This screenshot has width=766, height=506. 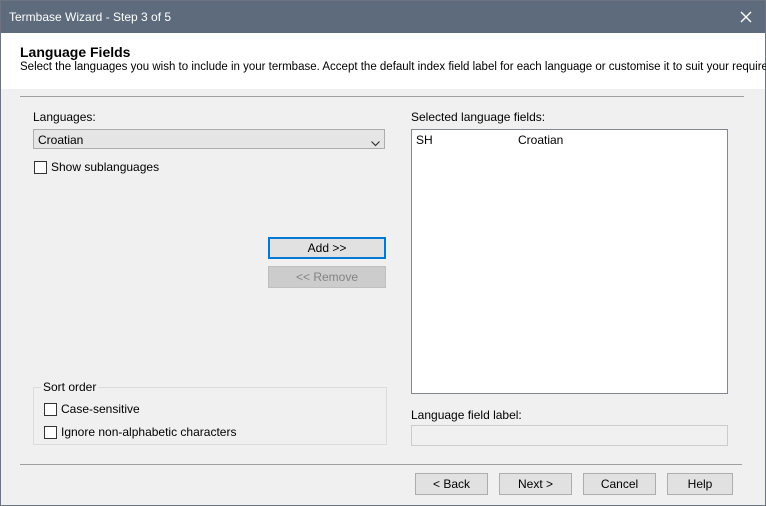 I want to click on show-sublanguages-checkbox: Show sublanguages, so click(x=96, y=167).